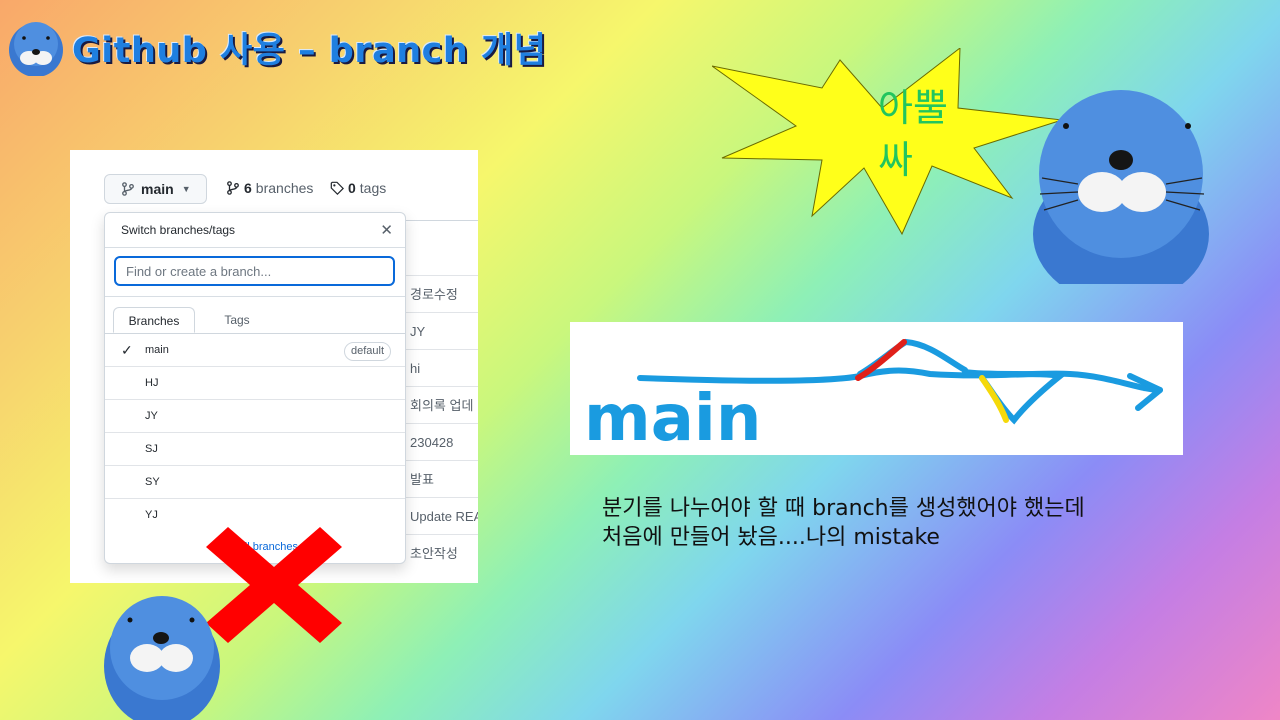 This screenshot has width=1280, height=720. I want to click on branches-count: 6, so click(248, 188).